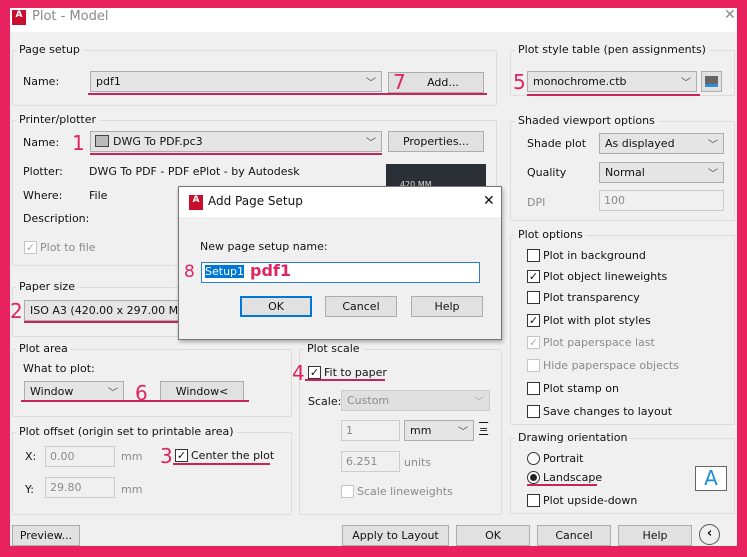 The width and height of the screenshot is (747, 557). I want to click on shaded-viewport-legend: Shaded viewport options, so click(586, 120).